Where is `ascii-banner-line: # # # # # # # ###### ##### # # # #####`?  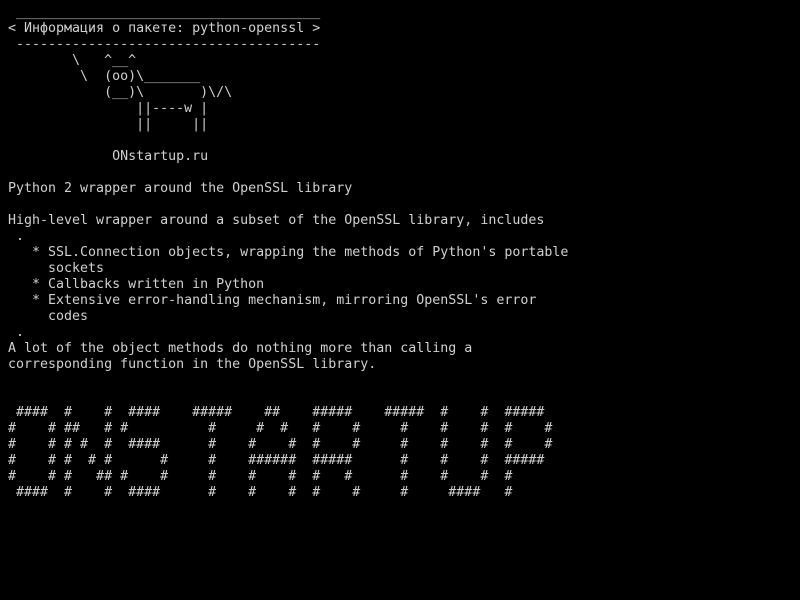
ascii-banner-line: # # # # # # # ###### ##### # # # ##### is located at coordinates (276, 460).